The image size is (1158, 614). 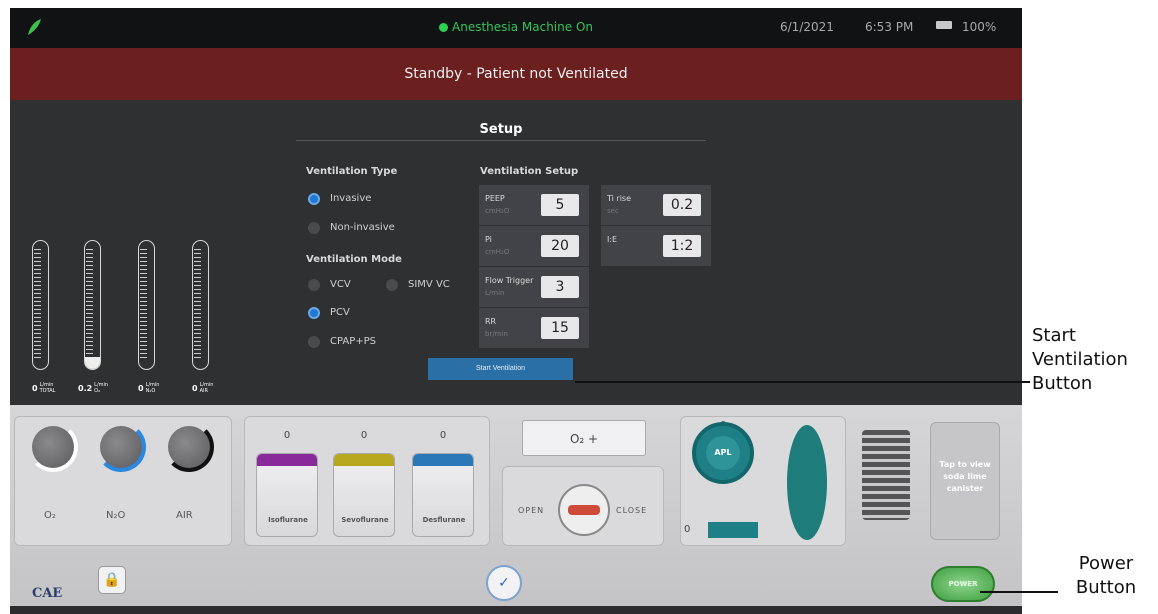 I want to click on n2o-label: N₂O, so click(x=116, y=515).